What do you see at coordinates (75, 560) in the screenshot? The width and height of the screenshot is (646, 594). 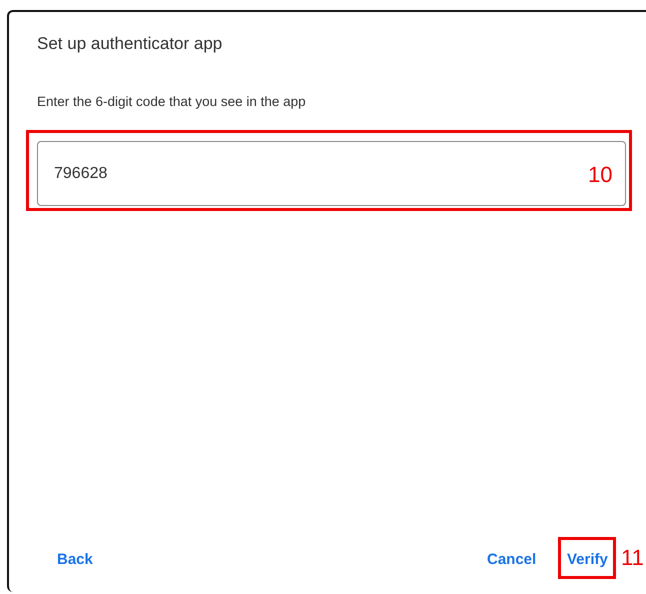 I see `back-link: Back` at bounding box center [75, 560].